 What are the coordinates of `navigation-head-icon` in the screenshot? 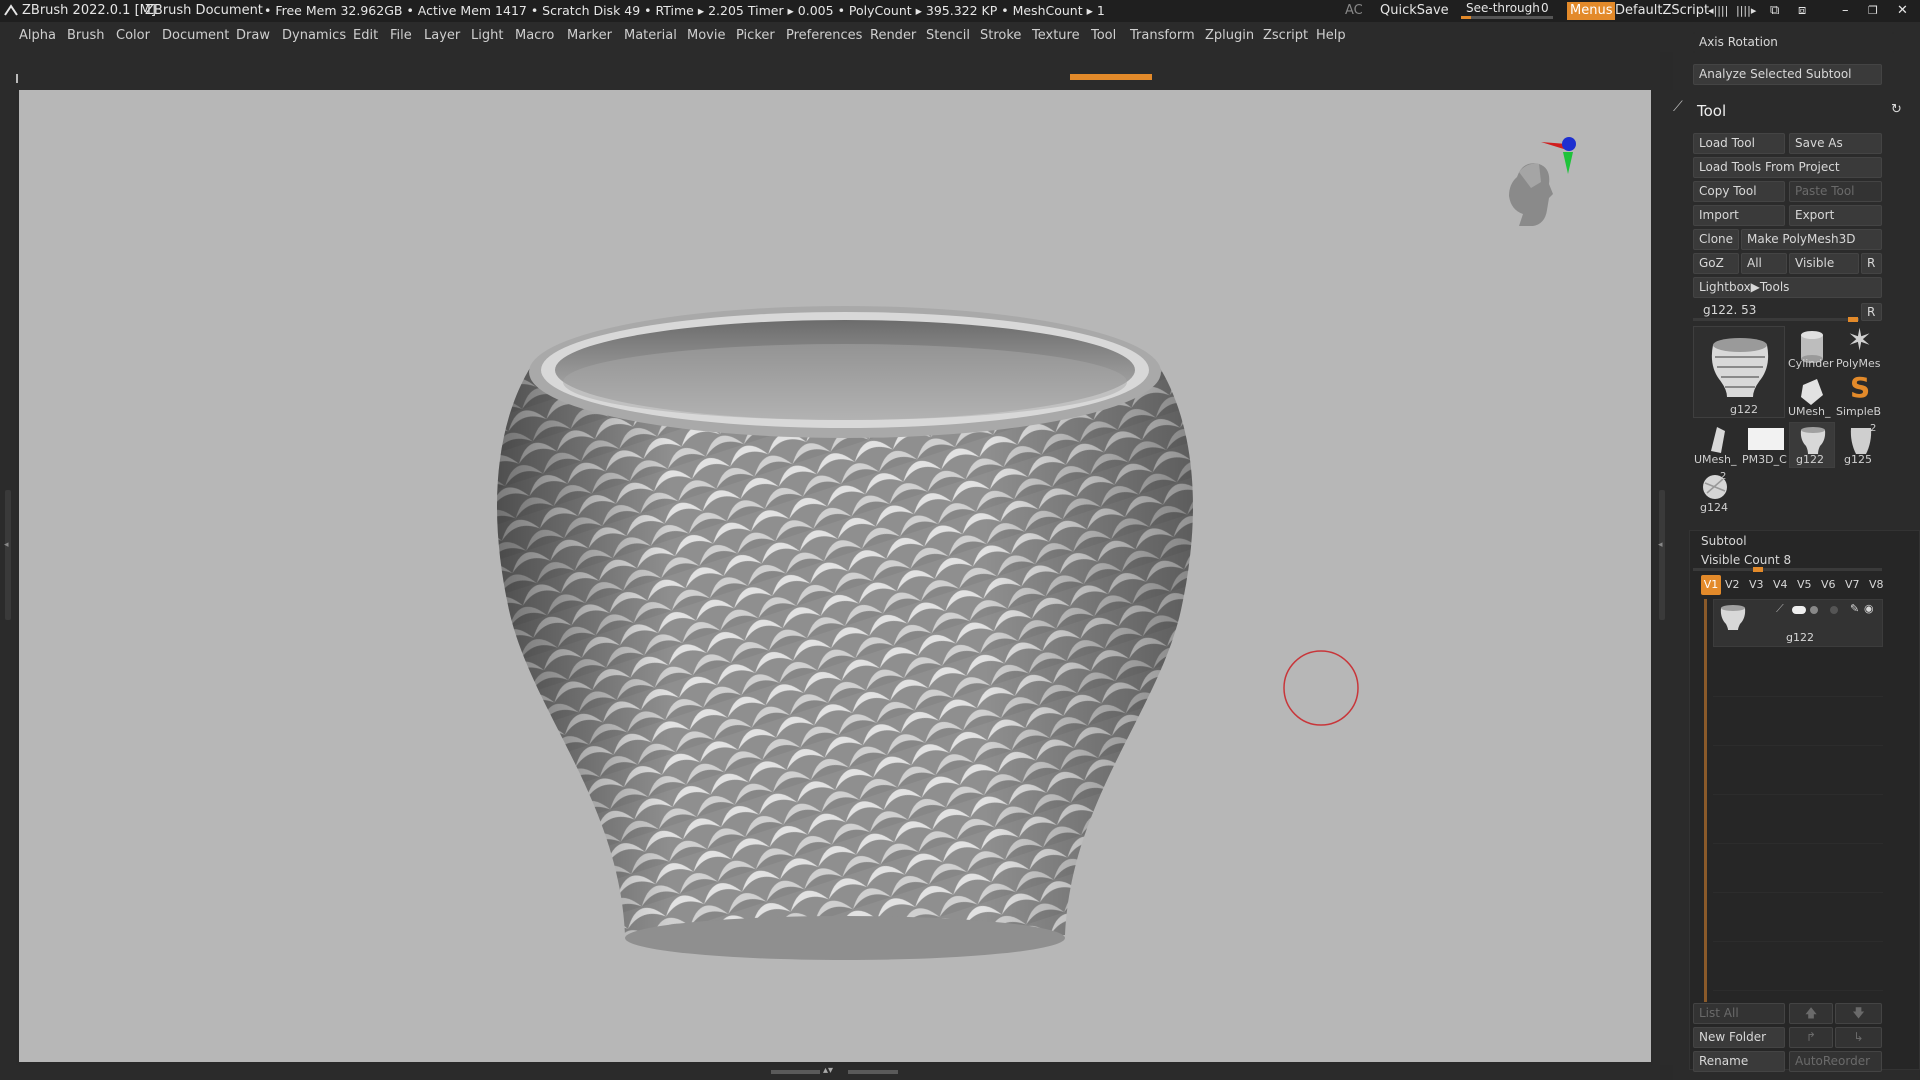 It's located at (1539, 180).